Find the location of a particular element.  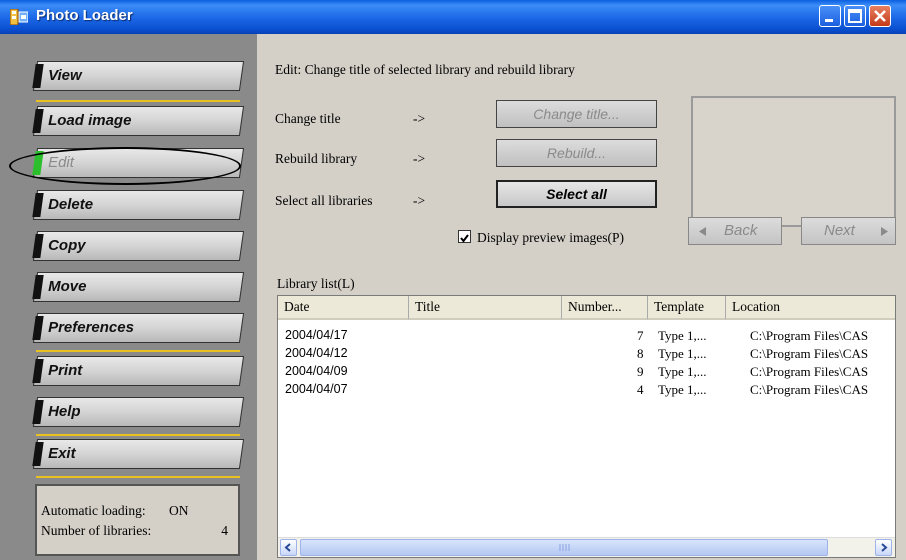

delete-button: Delete is located at coordinates (138, 205).